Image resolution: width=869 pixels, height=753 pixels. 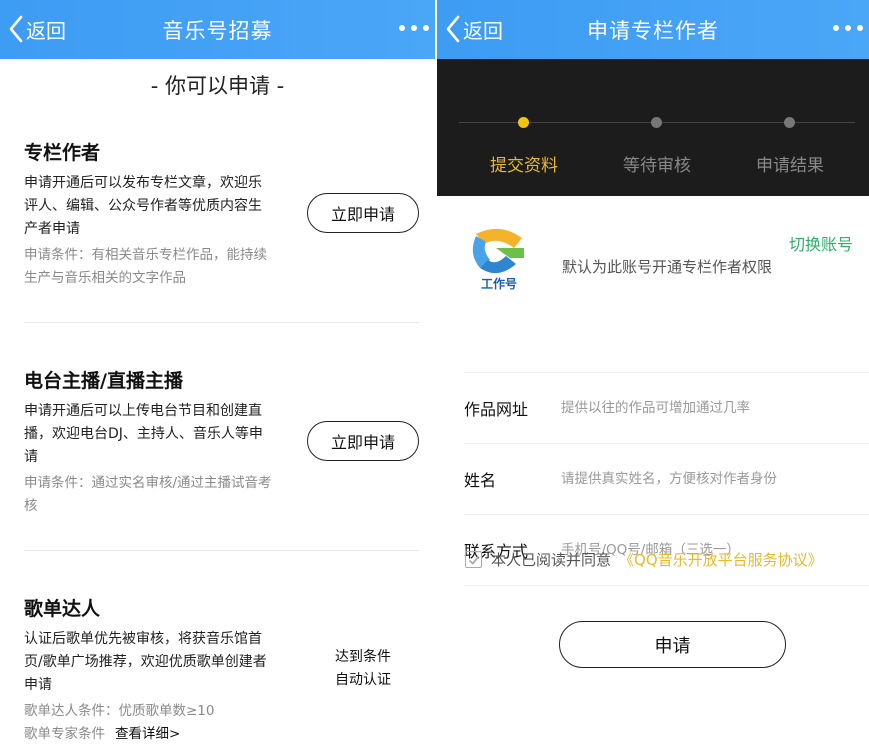 What do you see at coordinates (145, 266) in the screenshot?
I see `role-condition: 申请条件：有相关音乐专栏作品，能持续生产与音乐相关的文字作品` at bounding box center [145, 266].